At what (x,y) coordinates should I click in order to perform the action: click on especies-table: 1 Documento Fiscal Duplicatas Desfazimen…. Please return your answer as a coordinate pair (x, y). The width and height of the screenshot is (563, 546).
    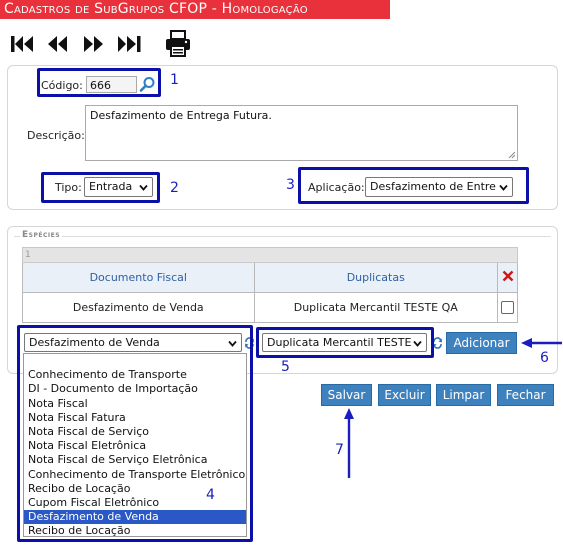
    Looking at the image, I should click on (270, 285).